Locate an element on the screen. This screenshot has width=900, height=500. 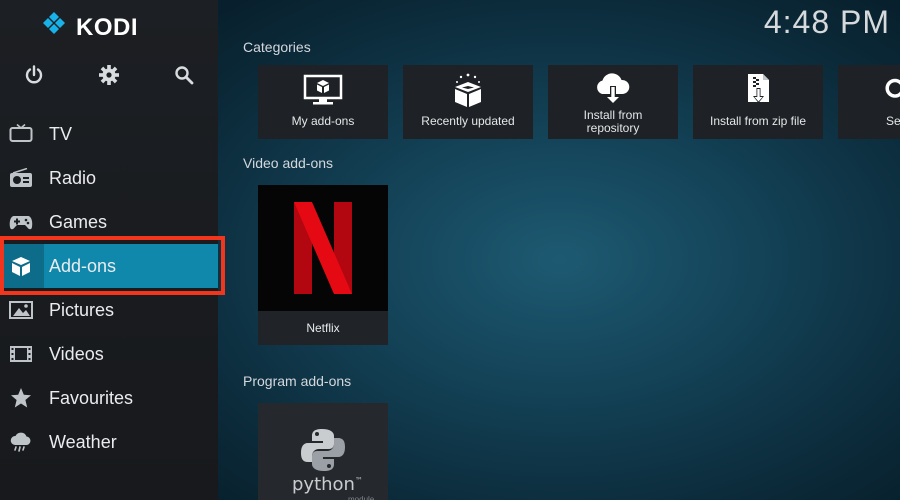
sidebar-item-label: Radio is located at coordinates (73, 177).